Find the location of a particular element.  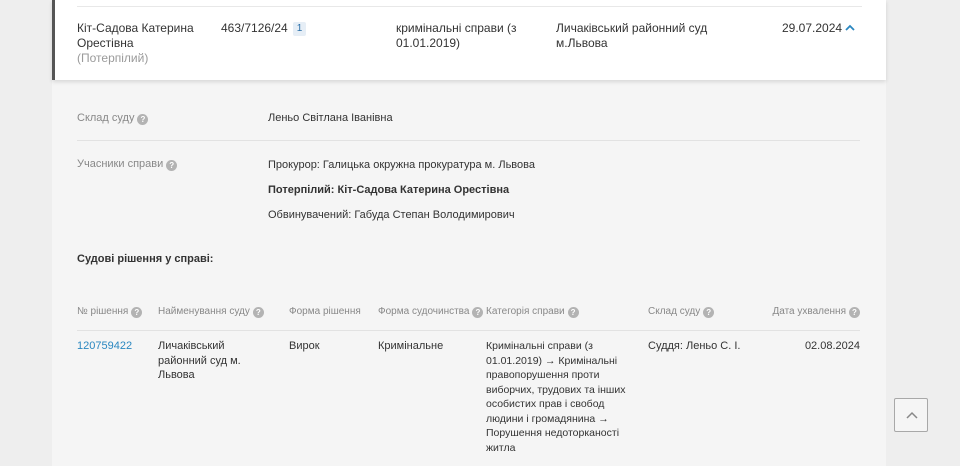

decision-date: 02.08.2024 is located at coordinates (832, 346).